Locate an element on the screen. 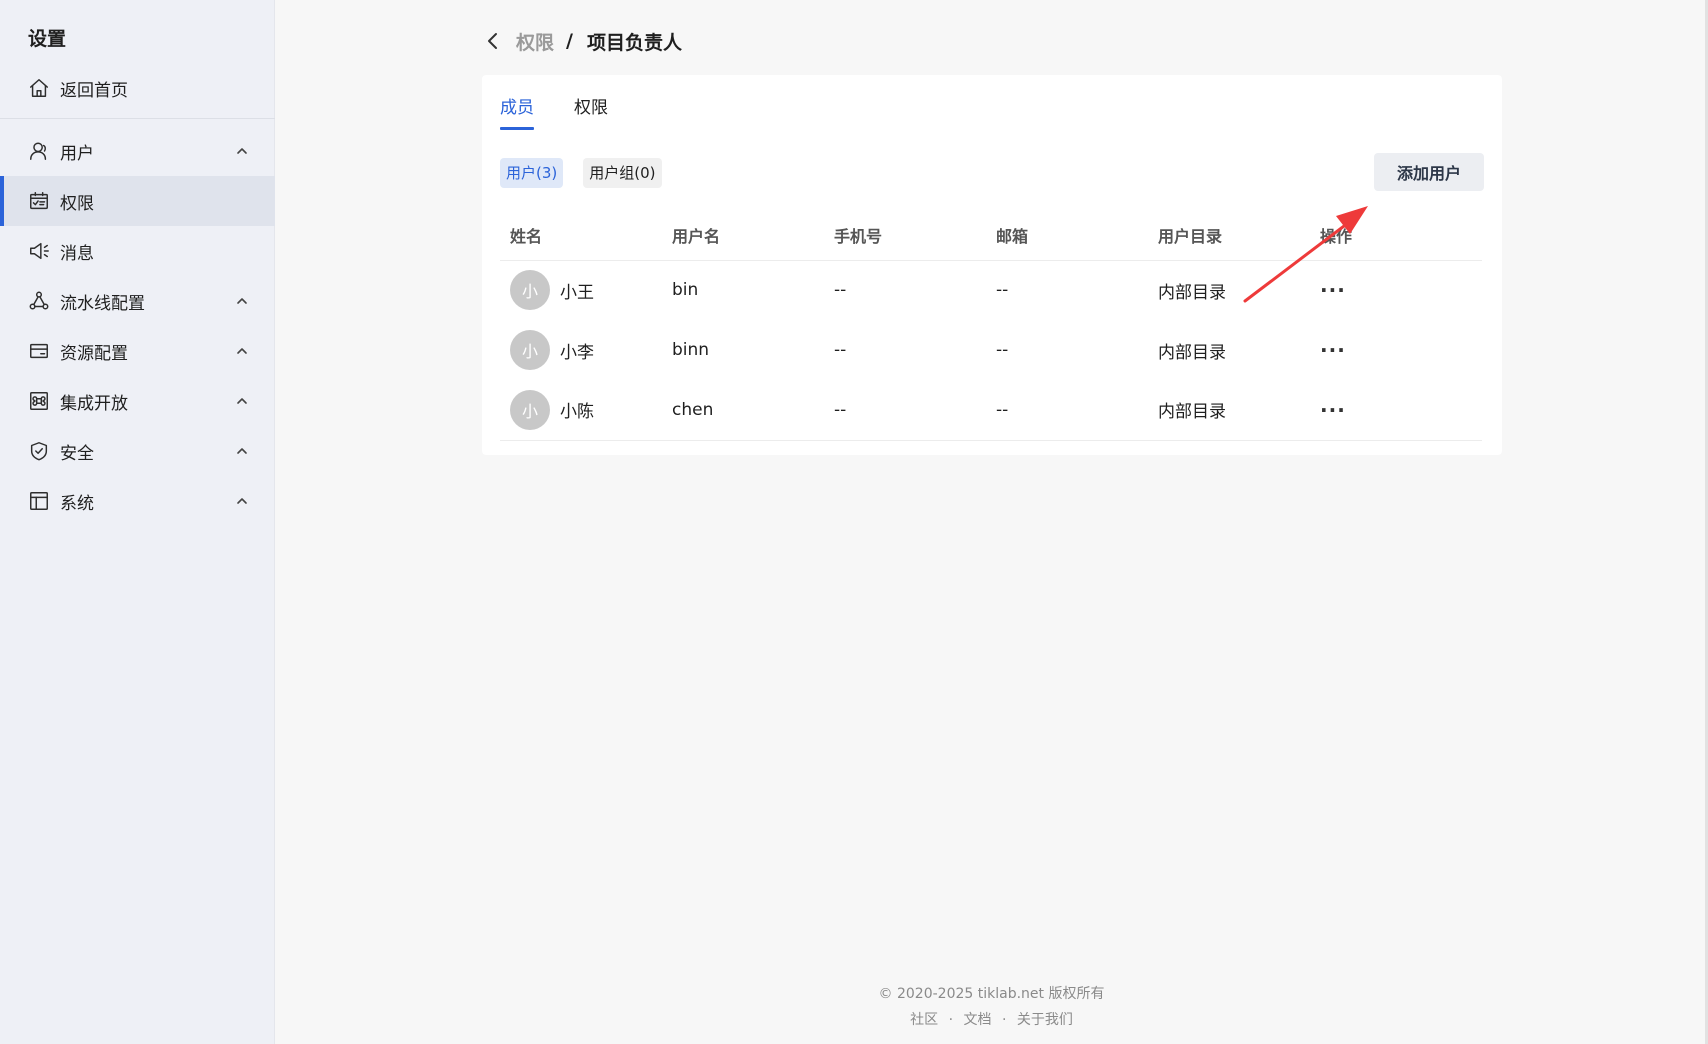 The image size is (1708, 1044). column-header-email: 邮箱 is located at coordinates (1067, 235).